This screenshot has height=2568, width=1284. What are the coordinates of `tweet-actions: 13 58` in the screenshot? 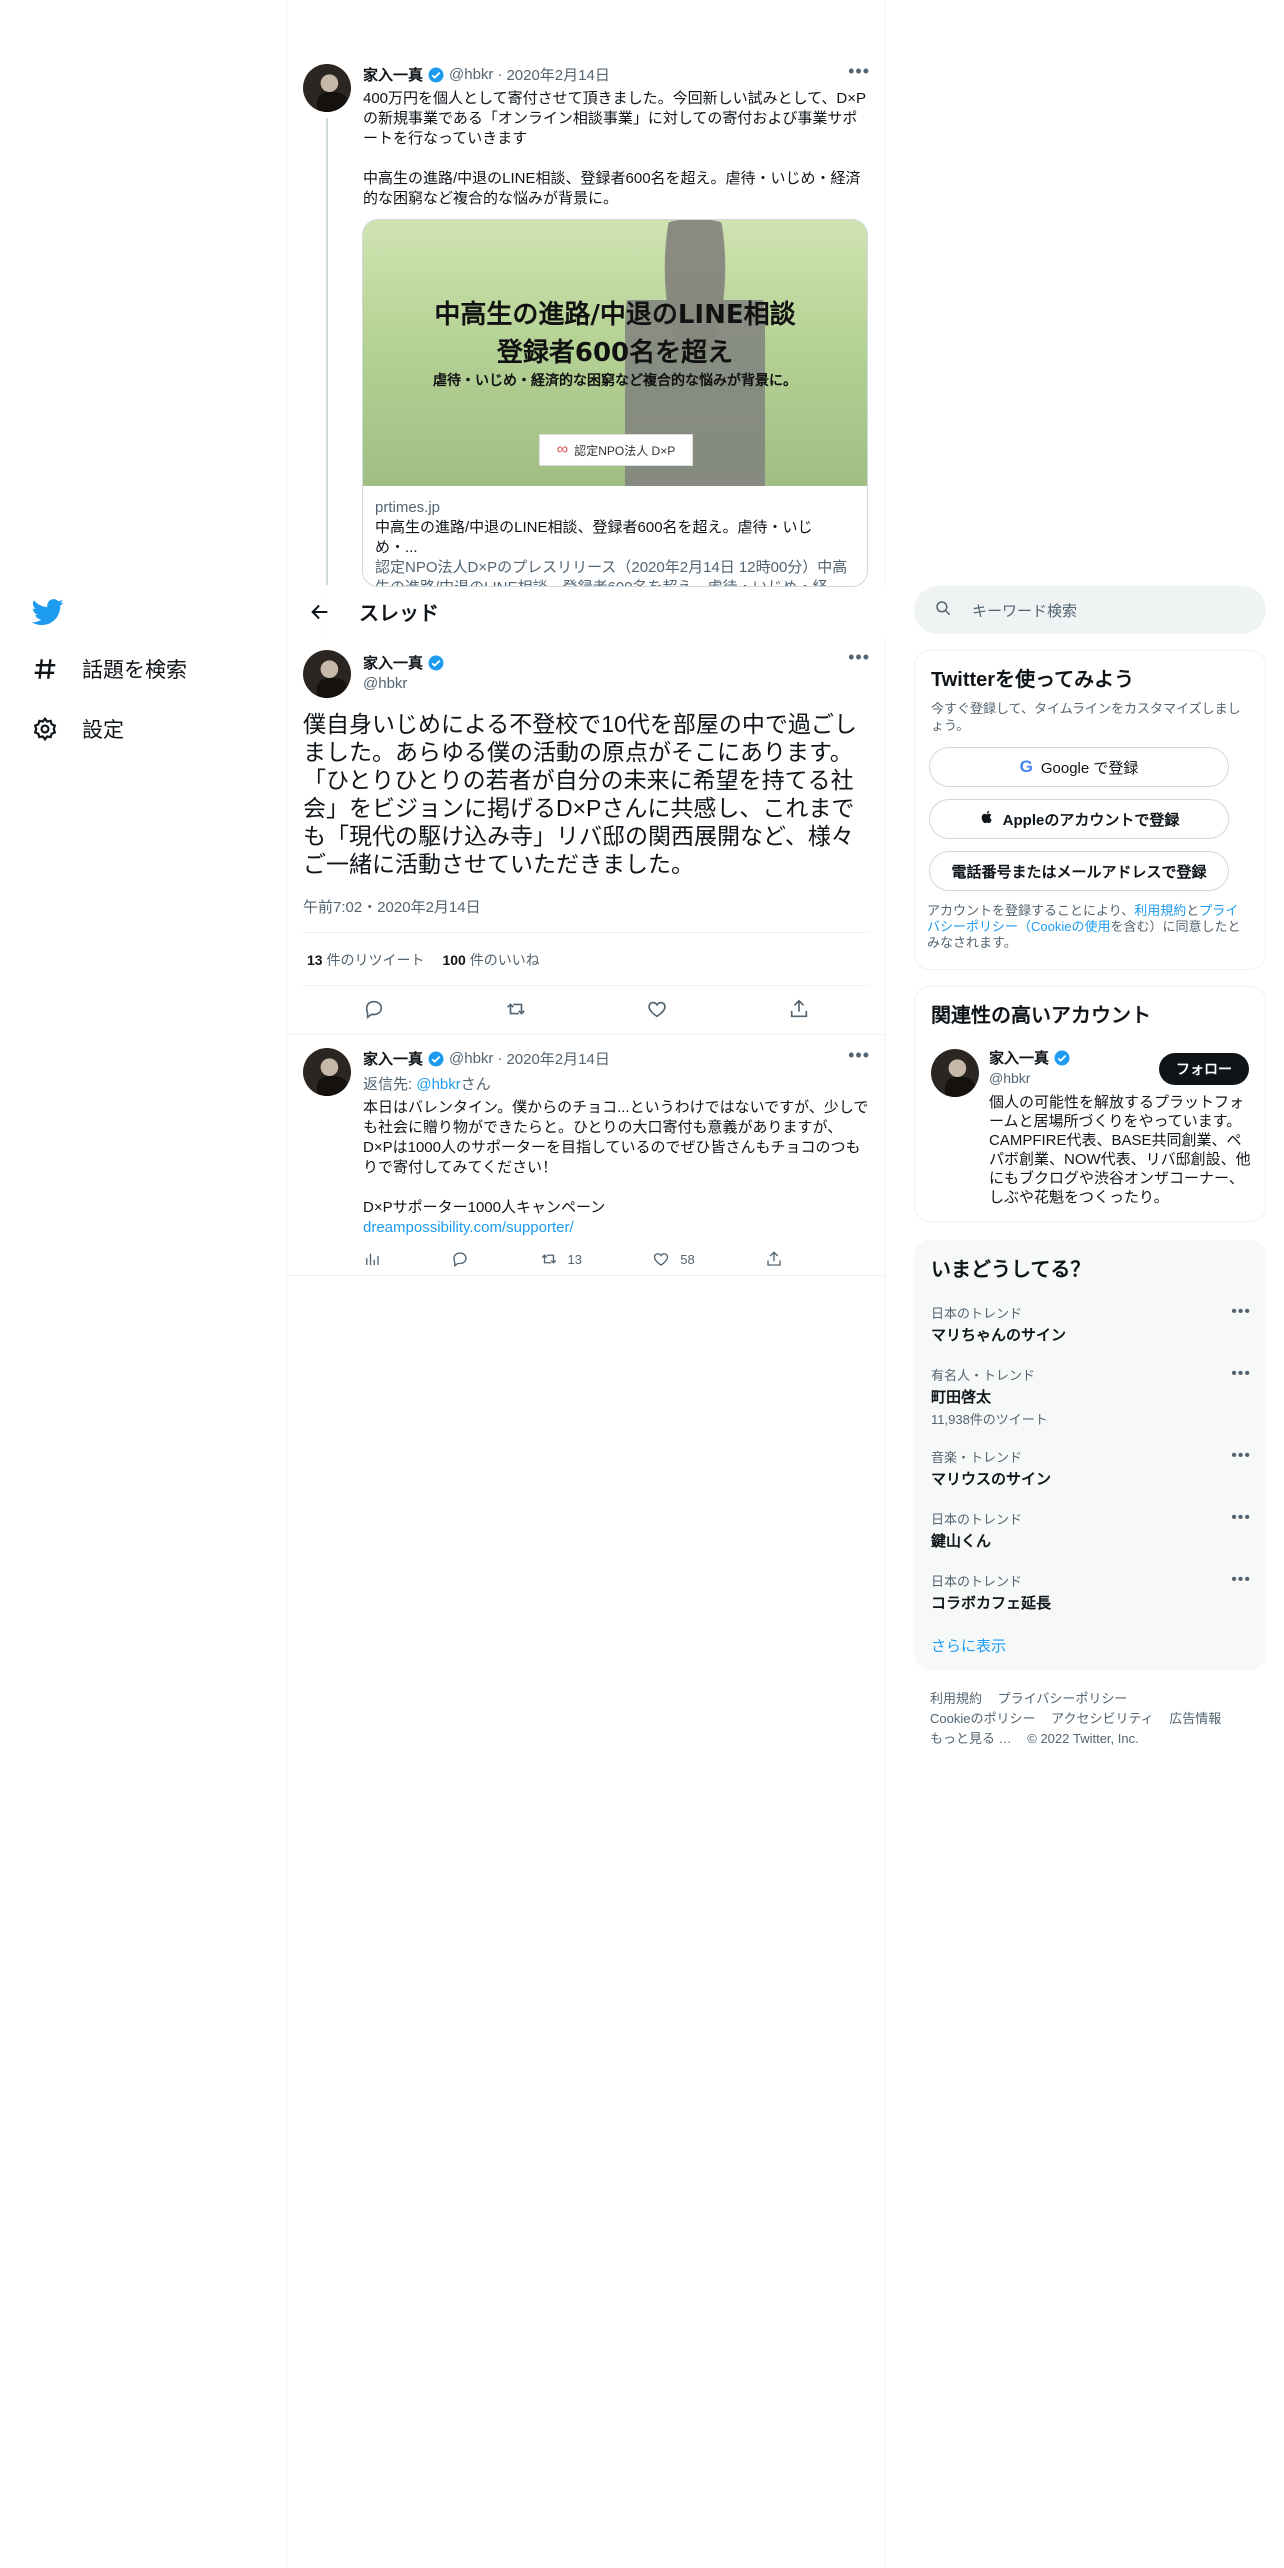 It's located at (573, 1259).